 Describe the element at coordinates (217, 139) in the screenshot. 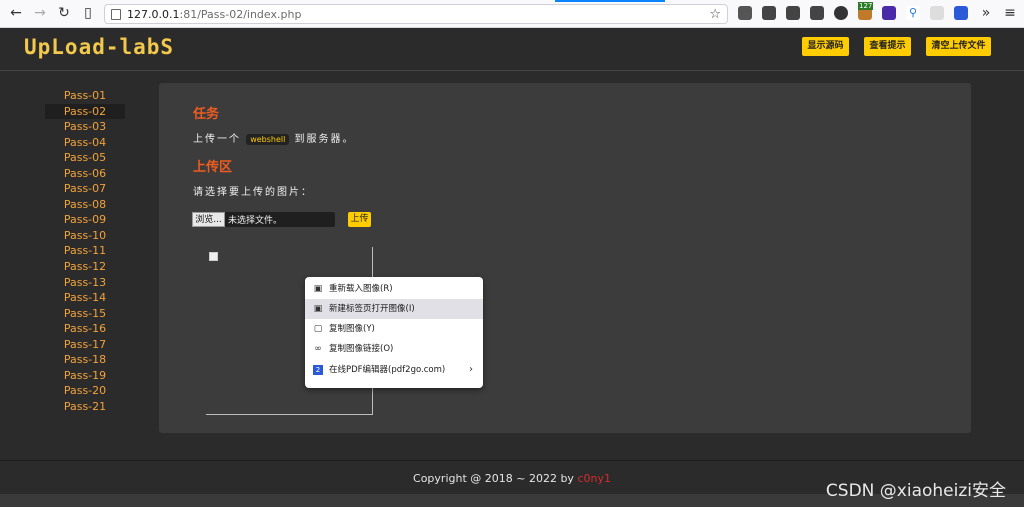

I see `task-prefix: 上传一个` at that location.